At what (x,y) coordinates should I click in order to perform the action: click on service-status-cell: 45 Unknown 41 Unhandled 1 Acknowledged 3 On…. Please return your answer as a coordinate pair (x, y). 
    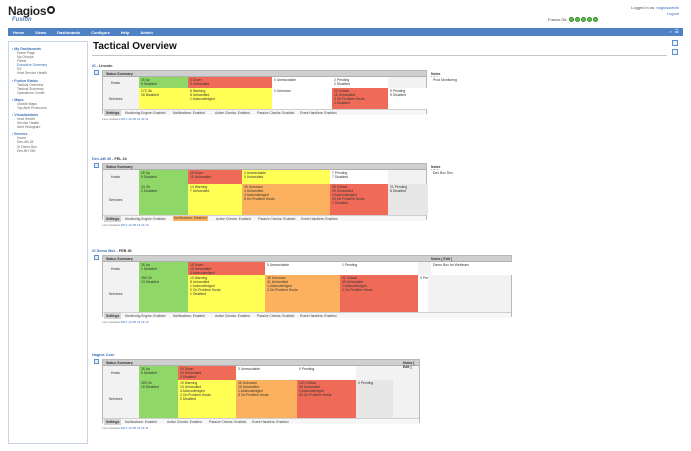
    Looking at the image, I should click on (302, 293).